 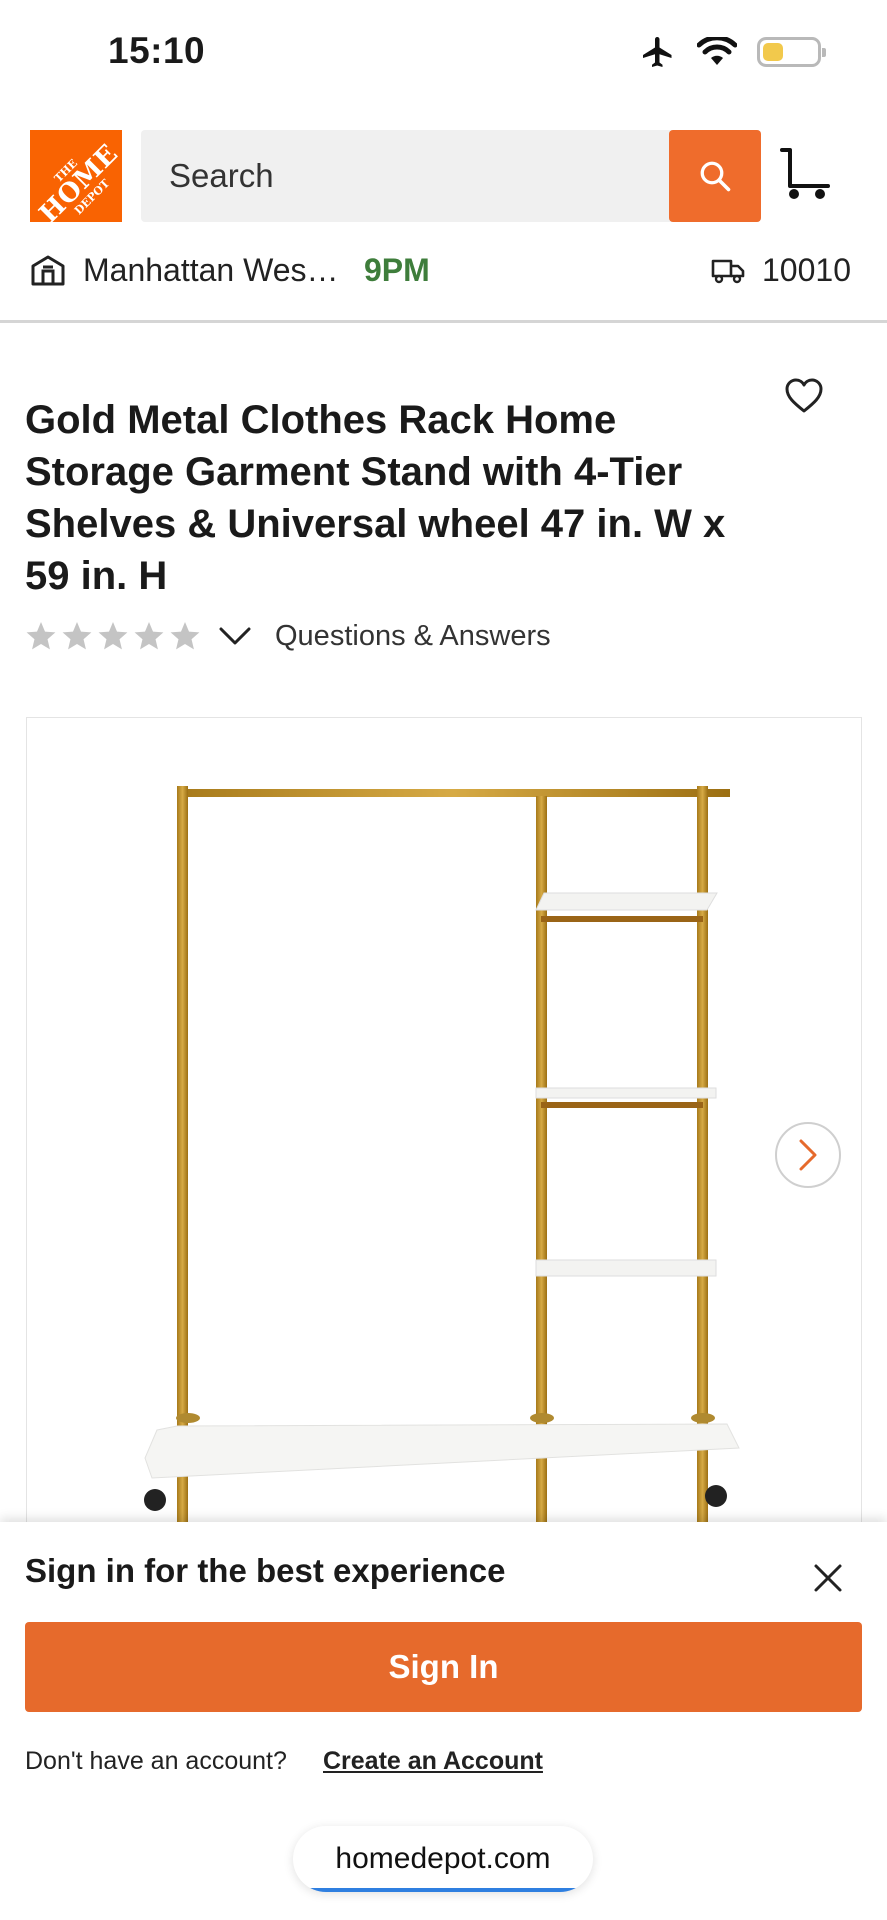 I want to click on sign-in-button: Sign In, so click(x=443, y=1667).